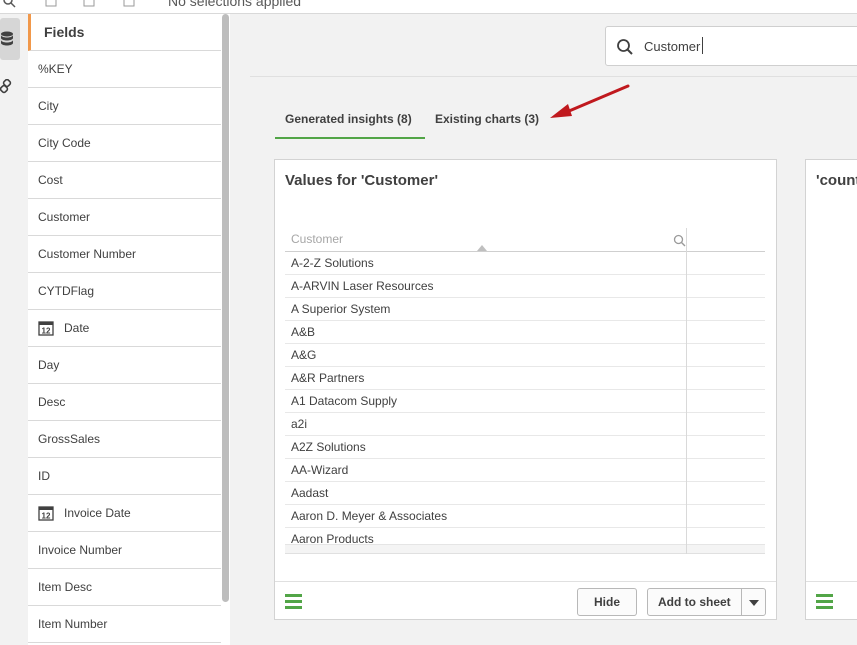 This screenshot has width=857, height=645. Describe the element at coordinates (50, 180) in the screenshot. I see `field-item-label: Cost` at that location.